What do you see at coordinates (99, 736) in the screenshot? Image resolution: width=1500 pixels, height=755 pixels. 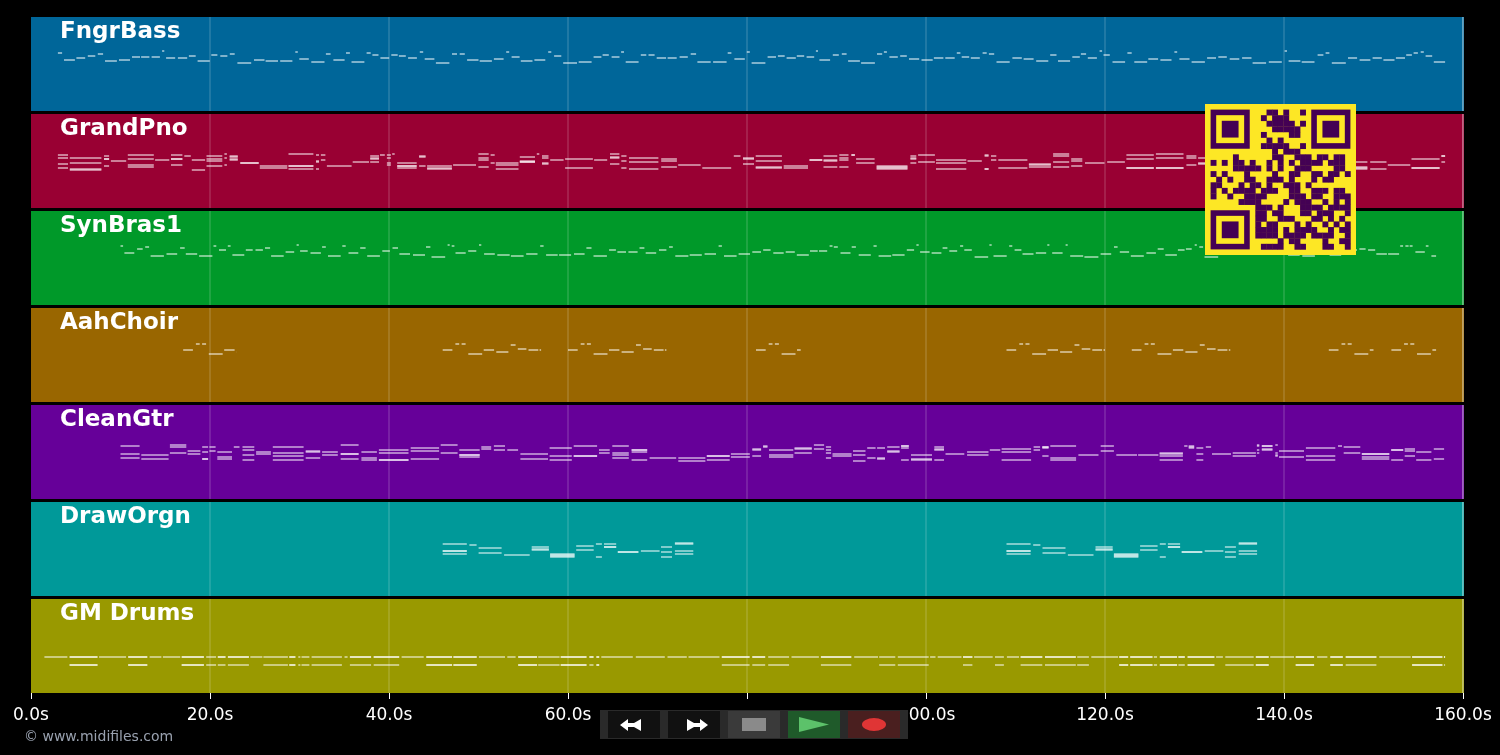 I see `copyright-text: © www.midifiles.com` at bounding box center [99, 736].